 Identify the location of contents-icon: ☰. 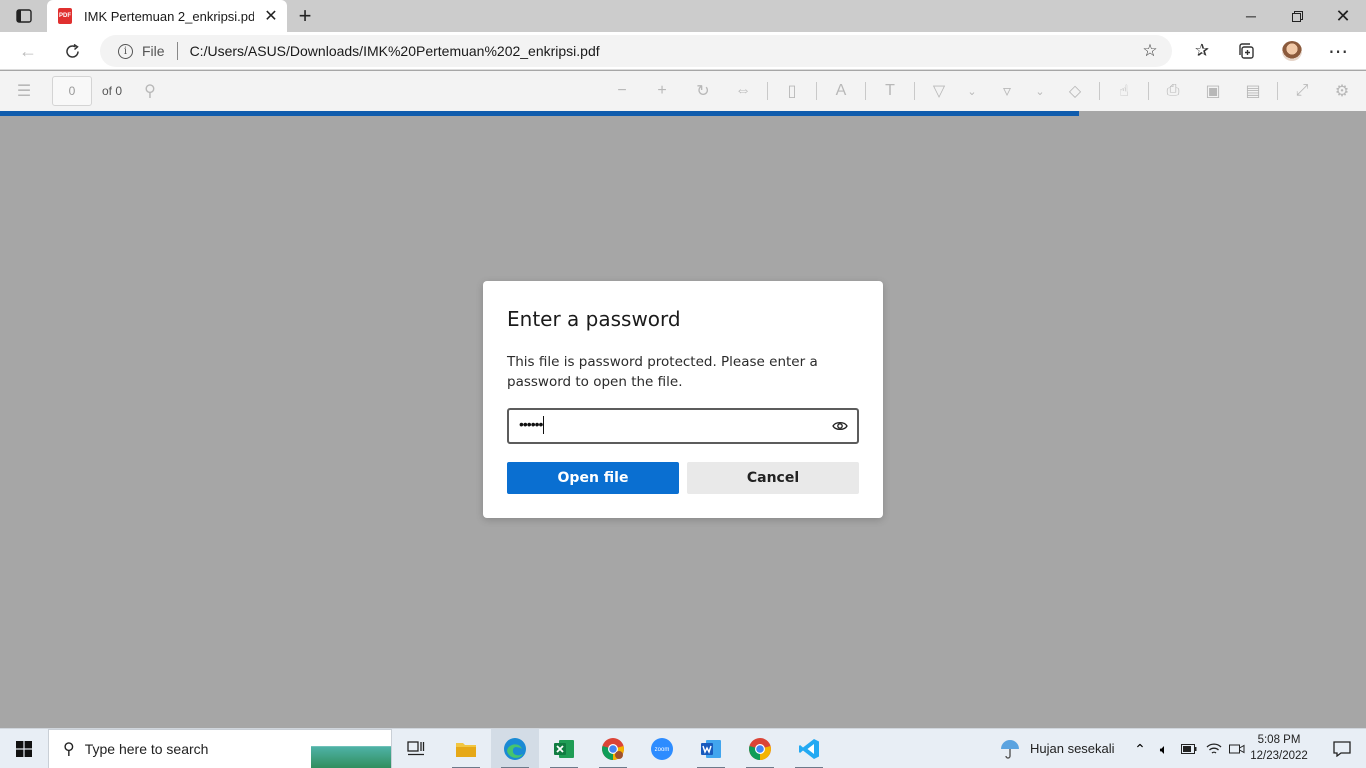
(24, 91).